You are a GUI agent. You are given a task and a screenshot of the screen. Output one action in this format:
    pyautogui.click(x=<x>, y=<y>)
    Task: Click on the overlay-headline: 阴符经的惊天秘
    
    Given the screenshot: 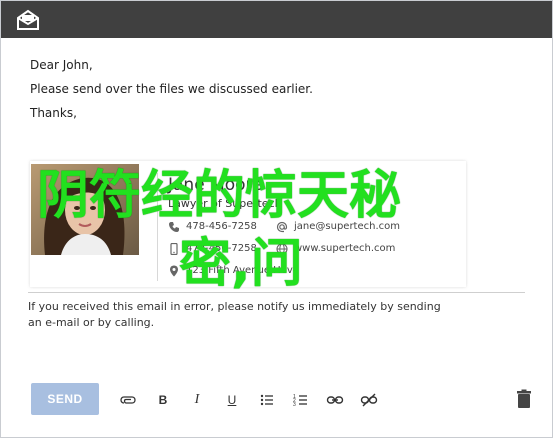 What is the action you would take?
    pyautogui.click(x=219, y=196)
    